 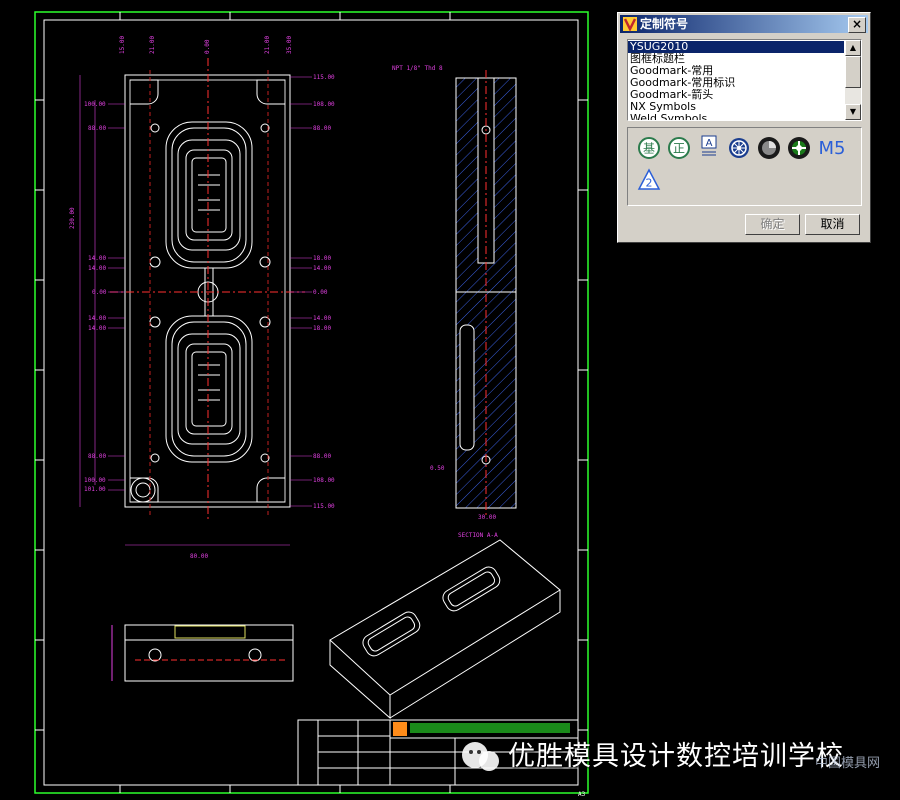 What do you see at coordinates (324, 506) in the screenshot?
I see `dim-right-10: 115.00` at bounding box center [324, 506].